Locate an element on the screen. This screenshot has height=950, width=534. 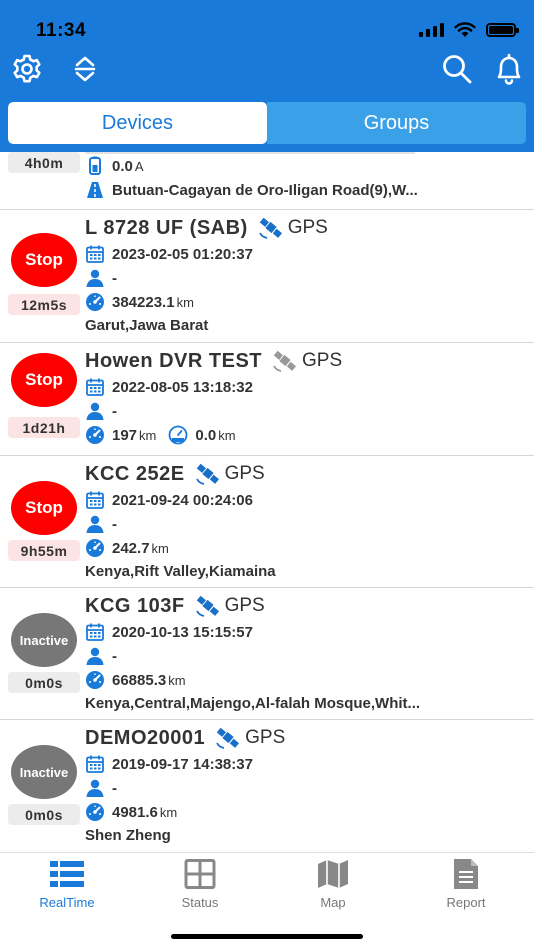
duration-badge: 12m5s is located at coordinates (44, 304).